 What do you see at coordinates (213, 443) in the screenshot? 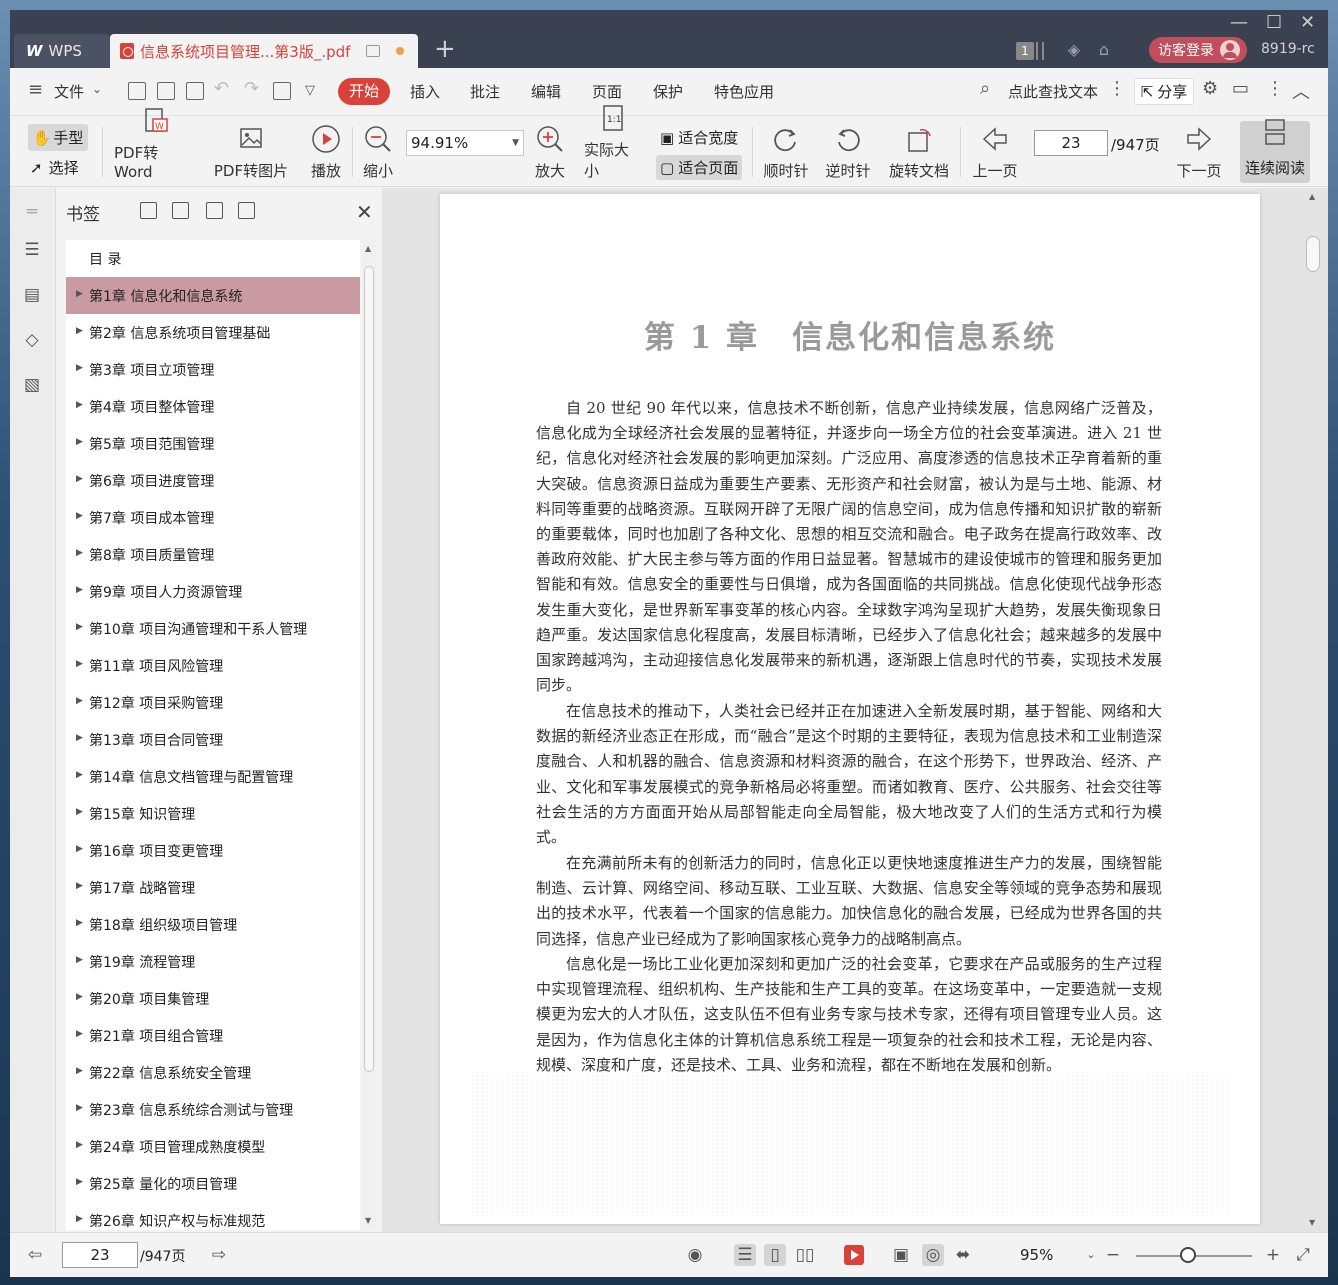
I see `bookmark-item: ▶ 第5章 项目范围管理` at bounding box center [213, 443].